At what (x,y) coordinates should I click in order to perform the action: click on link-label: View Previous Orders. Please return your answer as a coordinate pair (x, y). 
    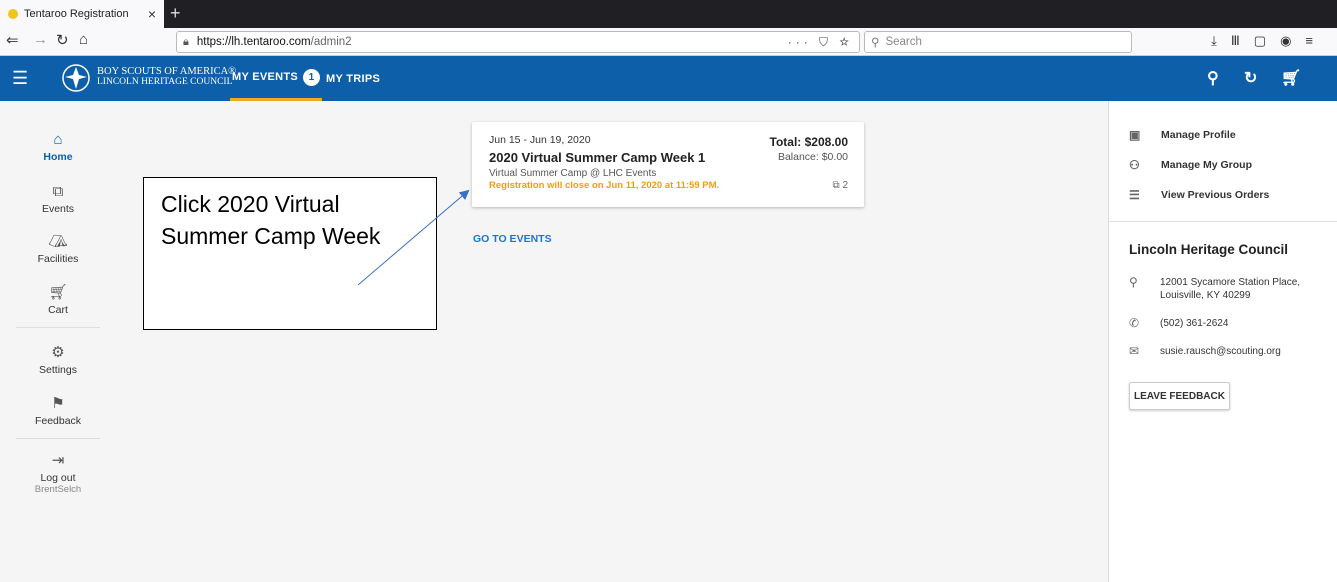
    Looking at the image, I should click on (1215, 195).